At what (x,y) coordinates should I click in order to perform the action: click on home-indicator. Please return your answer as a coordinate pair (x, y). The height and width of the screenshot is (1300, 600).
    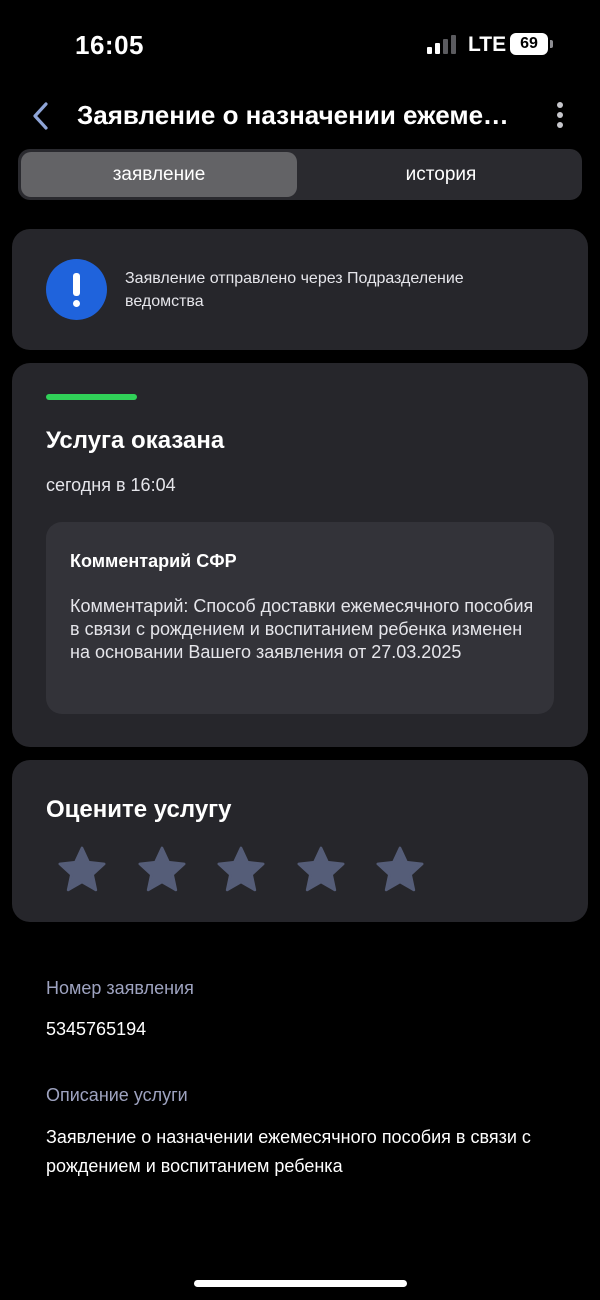
    Looking at the image, I should click on (300, 1283).